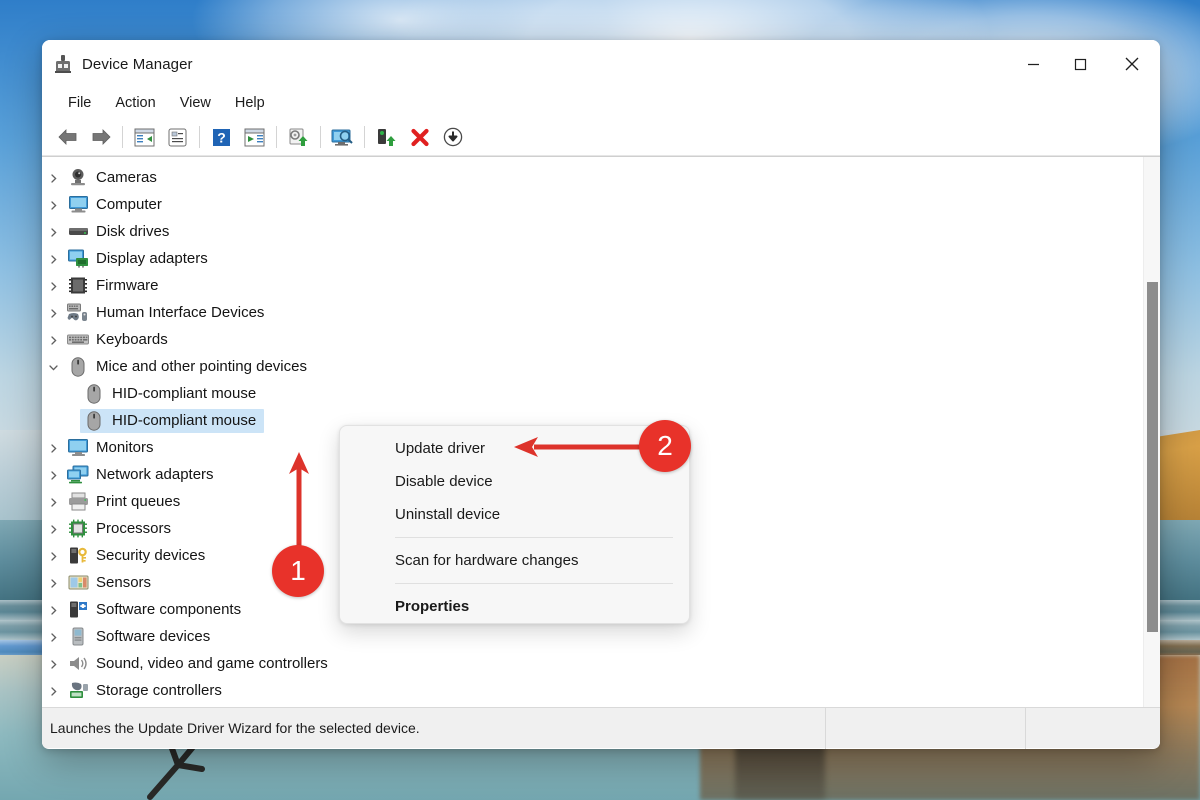 This screenshot has height=800, width=1200. I want to click on context-menu-separator, so click(534, 537).